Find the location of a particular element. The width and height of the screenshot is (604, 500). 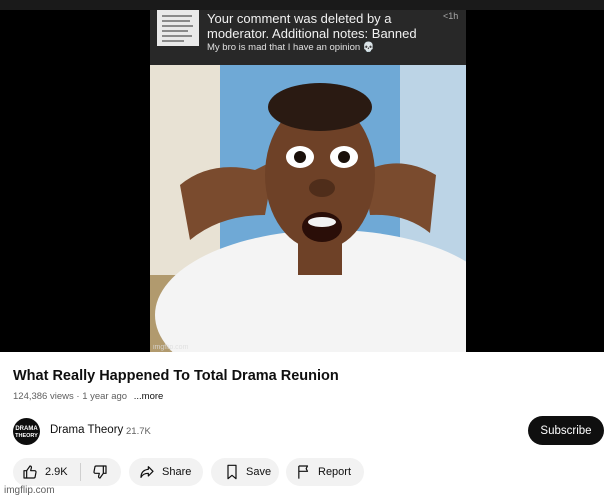

save-icon is located at coordinates (232, 472).